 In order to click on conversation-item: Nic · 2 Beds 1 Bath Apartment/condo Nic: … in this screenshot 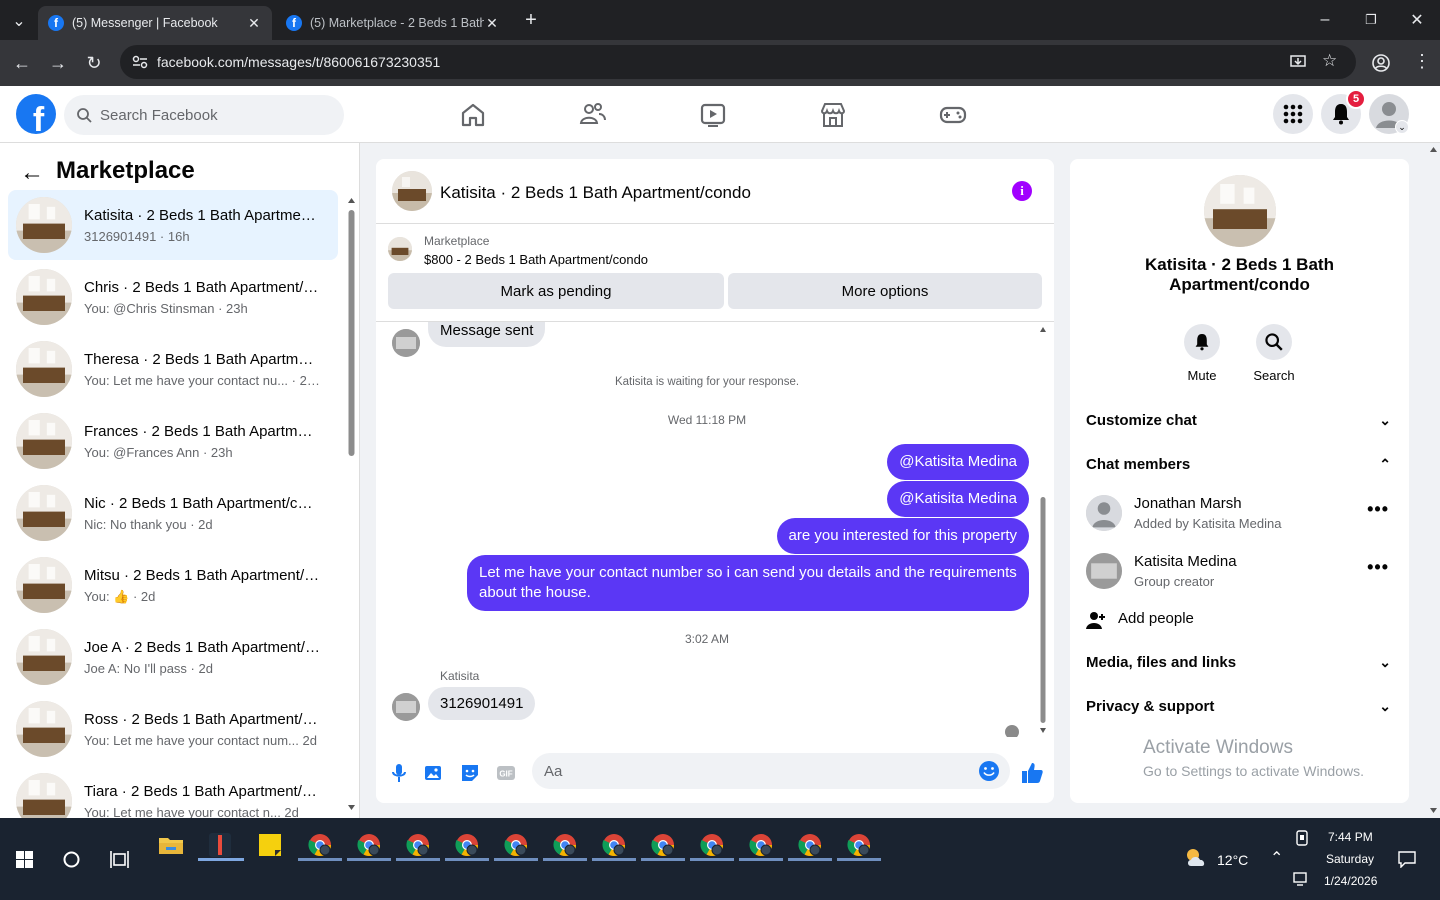, I will do `click(173, 513)`.